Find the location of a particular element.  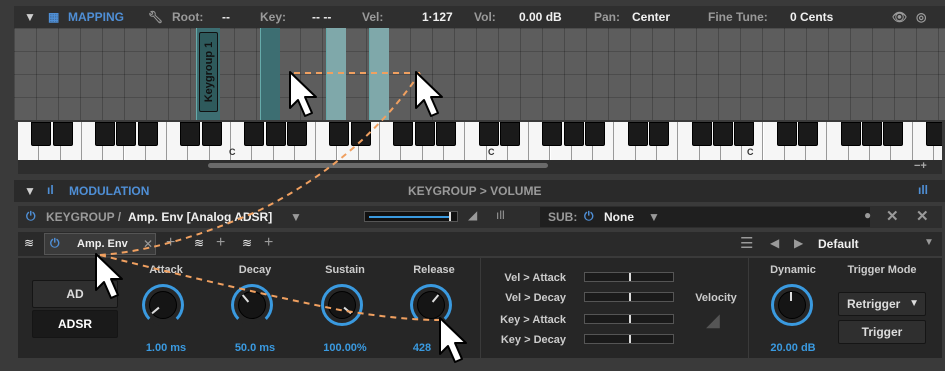

finetune-value: 0 Cents is located at coordinates (811, 17).